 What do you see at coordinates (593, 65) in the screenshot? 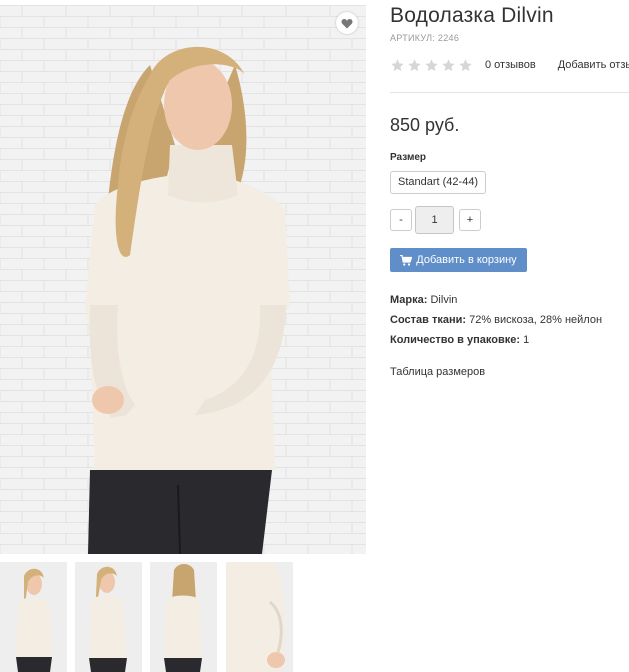
I see `add-review-link: Добавить отзы` at bounding box center [593, 65].